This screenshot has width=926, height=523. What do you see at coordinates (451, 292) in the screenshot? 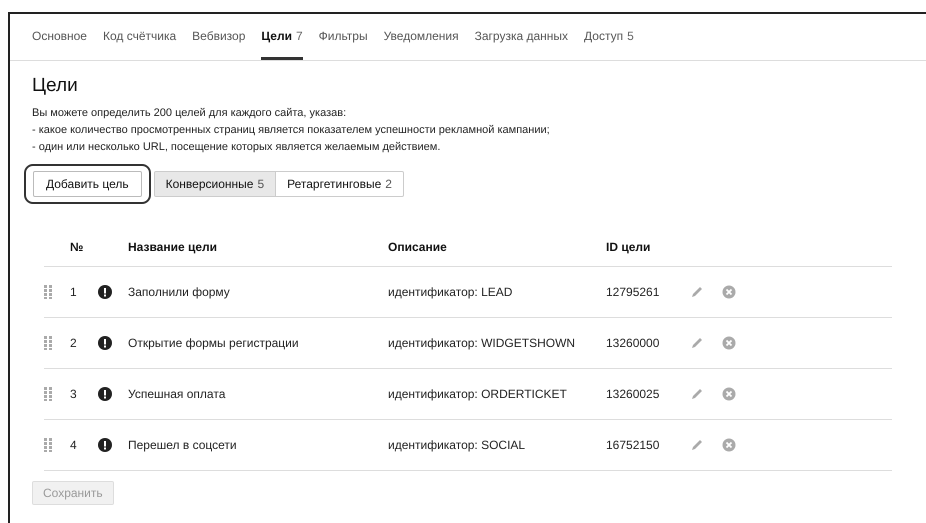
I see `goal-description: идентификатор: LEAD` at bounding box center [451, 292].